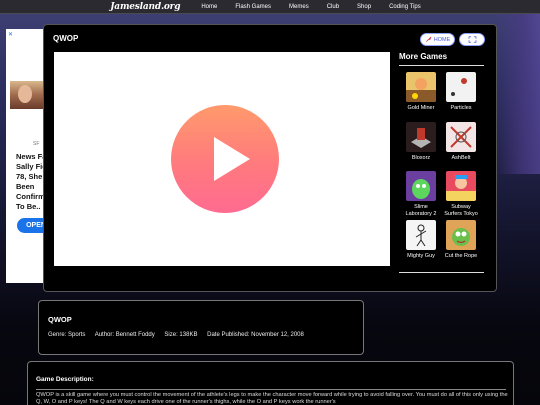 The image size is (540, 405). Describe the element at coordinates (66, 38) in the screenshot. I see `game-title: QWOP` at that location.